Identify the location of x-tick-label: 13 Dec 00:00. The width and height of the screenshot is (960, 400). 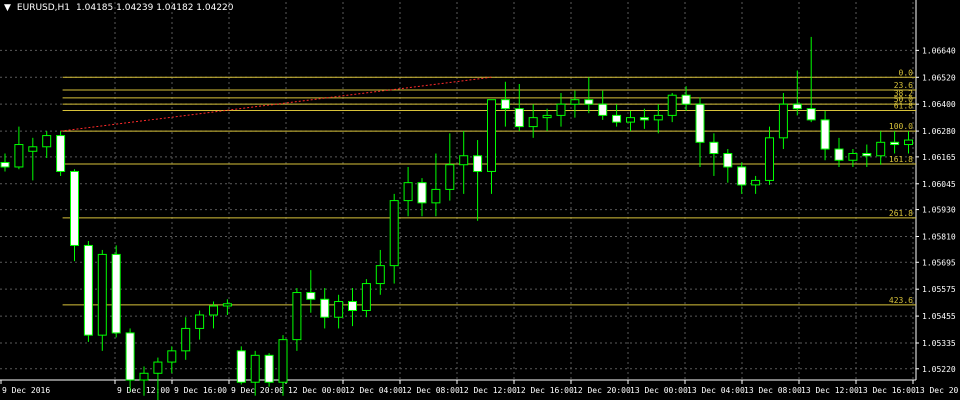
(659, 390).